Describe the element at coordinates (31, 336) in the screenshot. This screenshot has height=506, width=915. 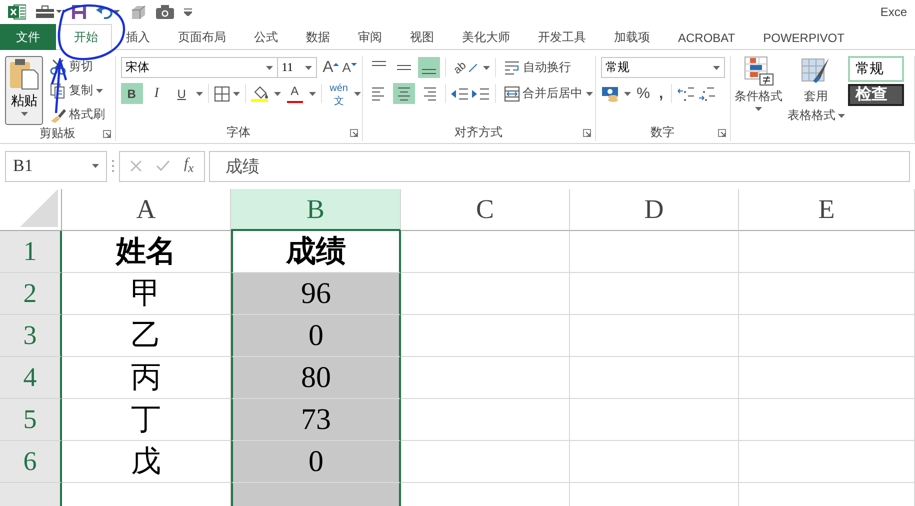
I see `row-header: 3` at that location.